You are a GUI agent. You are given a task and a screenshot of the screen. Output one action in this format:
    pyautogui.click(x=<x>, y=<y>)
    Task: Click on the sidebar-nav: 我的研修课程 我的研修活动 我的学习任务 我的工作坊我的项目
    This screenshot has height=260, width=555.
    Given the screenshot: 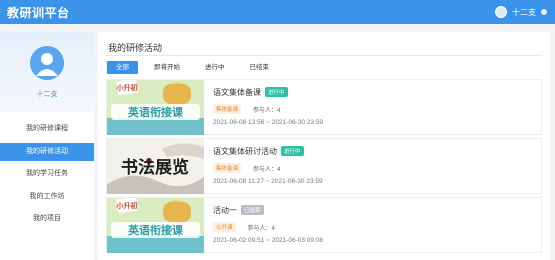 What is the action you would take?
    pyautogui.click(x=47, y=176)
    